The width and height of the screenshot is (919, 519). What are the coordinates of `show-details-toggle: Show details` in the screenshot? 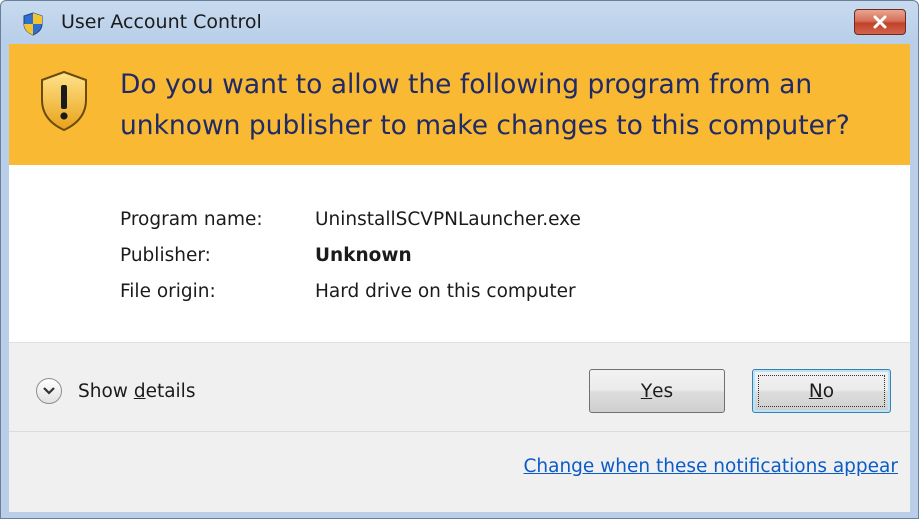 It's located at (115, 391).